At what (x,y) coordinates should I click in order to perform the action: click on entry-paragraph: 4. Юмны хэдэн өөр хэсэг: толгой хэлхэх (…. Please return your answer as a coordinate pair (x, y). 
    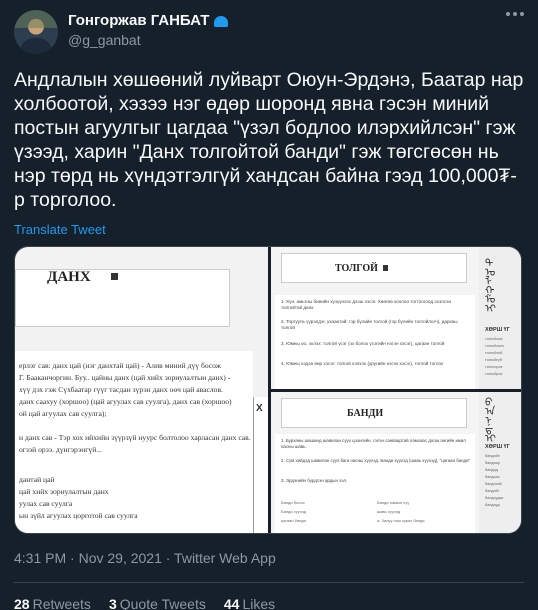
    Looking at the image, I should click on (362, 363).